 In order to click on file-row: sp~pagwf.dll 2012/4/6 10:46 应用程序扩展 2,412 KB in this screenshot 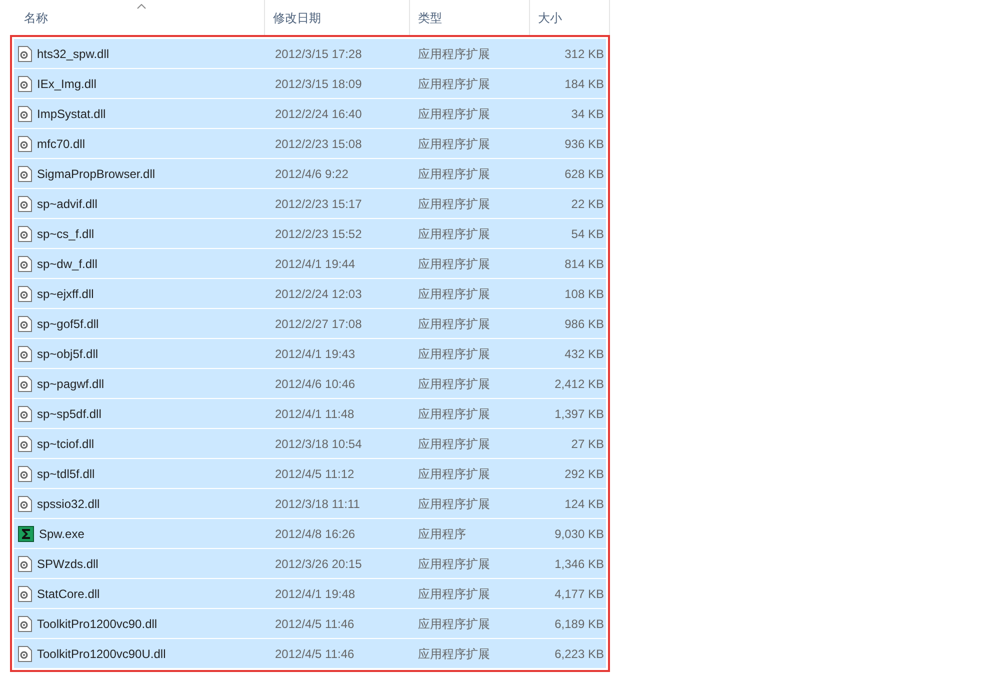, I will do `click(310, 383)`.